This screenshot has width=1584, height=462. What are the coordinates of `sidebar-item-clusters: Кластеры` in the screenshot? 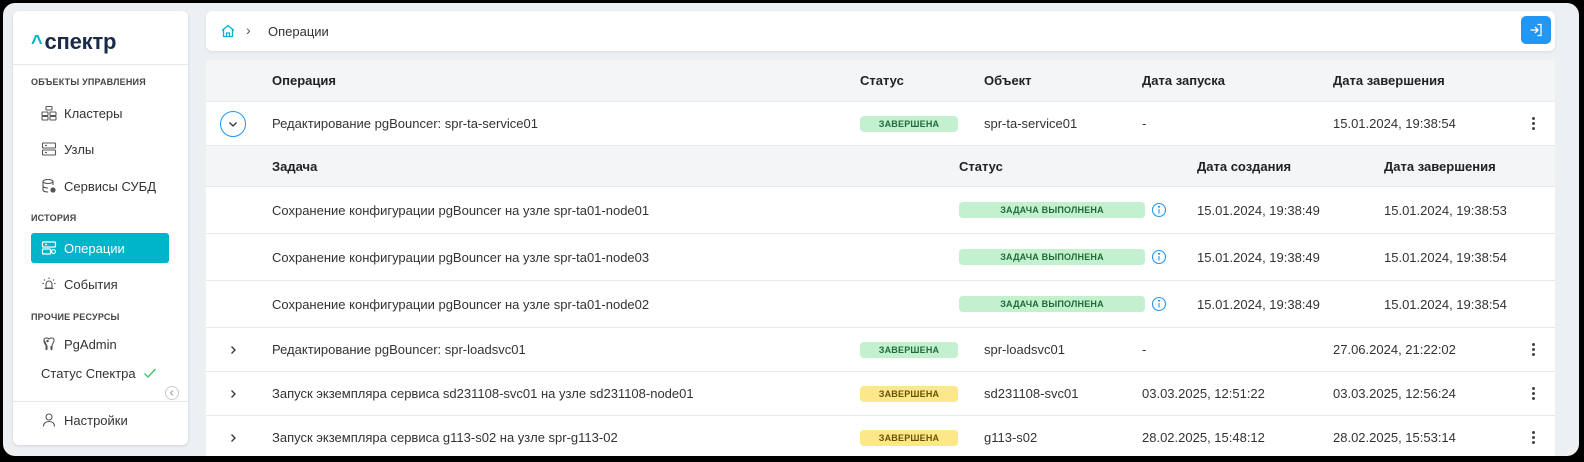 It's located at (100, 113).